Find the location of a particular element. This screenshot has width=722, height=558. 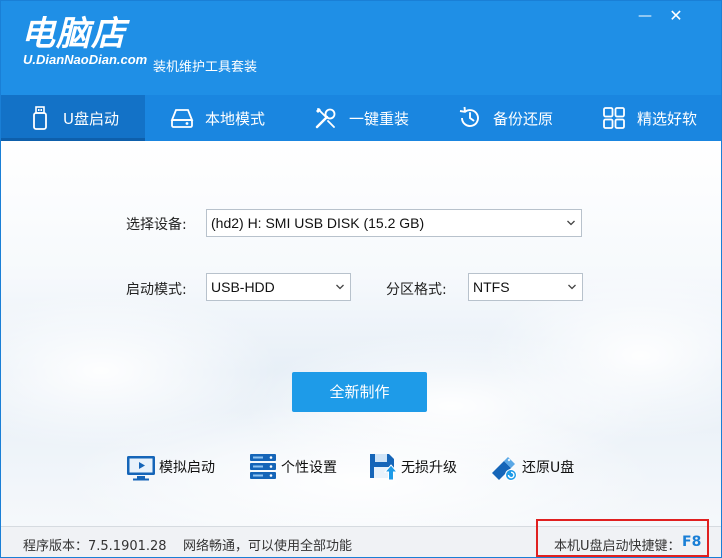

nav-tab-label: 备份还原 is located at coordinates (522, 118).